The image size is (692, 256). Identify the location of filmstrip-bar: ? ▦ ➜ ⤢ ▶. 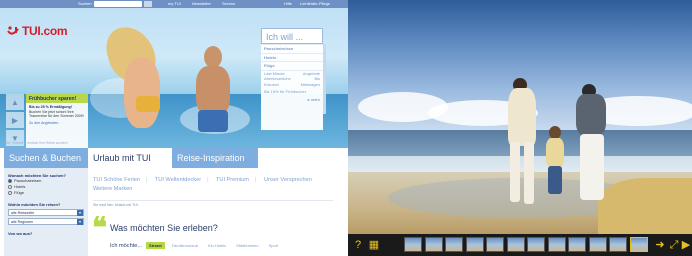
(520, 245).